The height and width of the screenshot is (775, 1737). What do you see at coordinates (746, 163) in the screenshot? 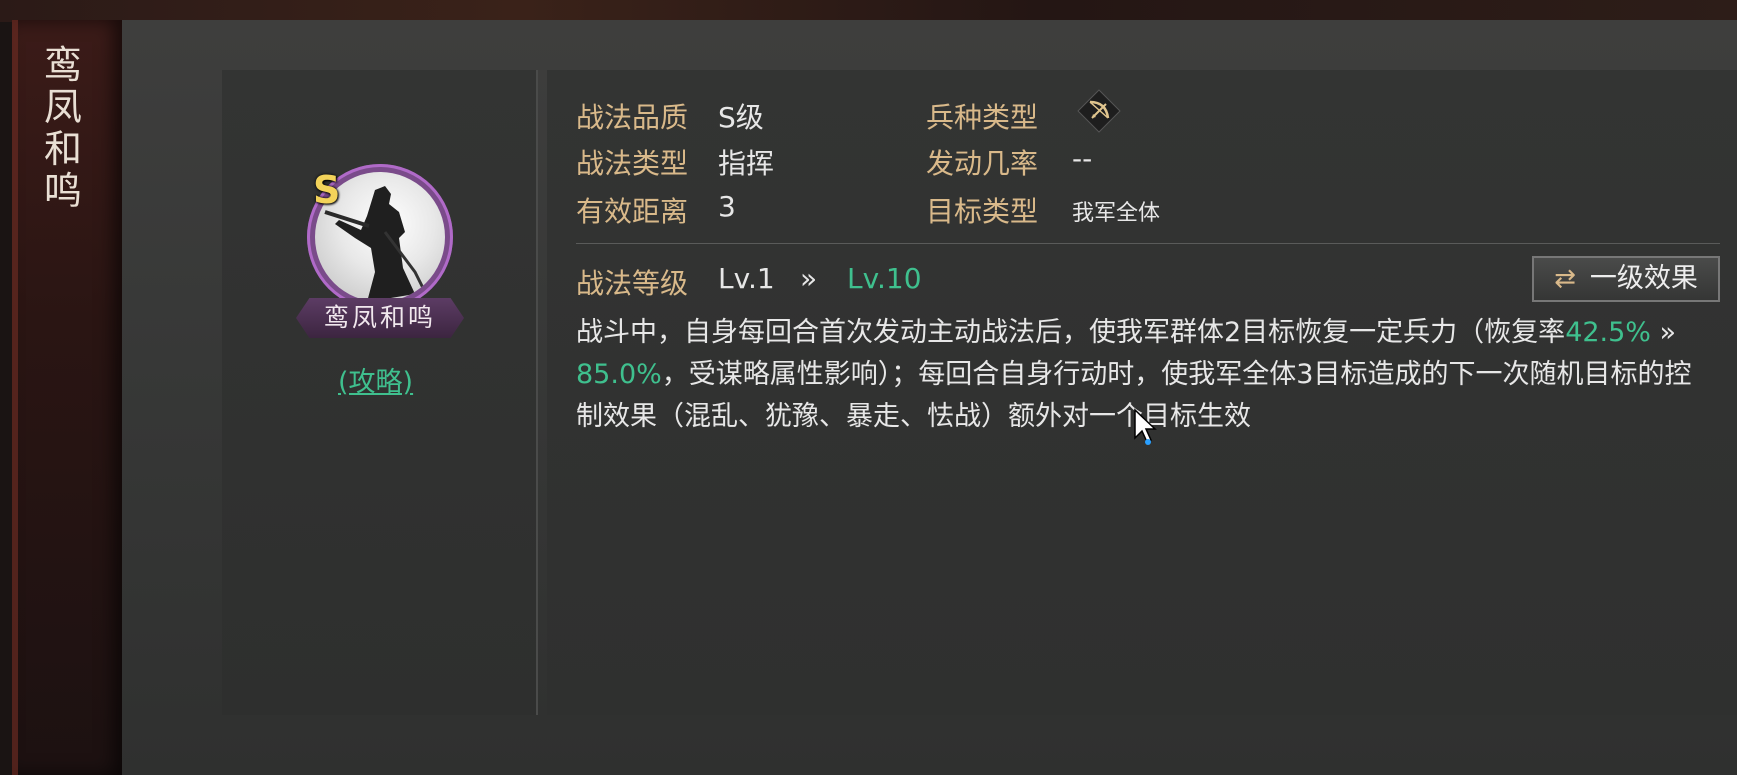
I see `skill-type-value: 指挥` at bounding box center [746, 163].